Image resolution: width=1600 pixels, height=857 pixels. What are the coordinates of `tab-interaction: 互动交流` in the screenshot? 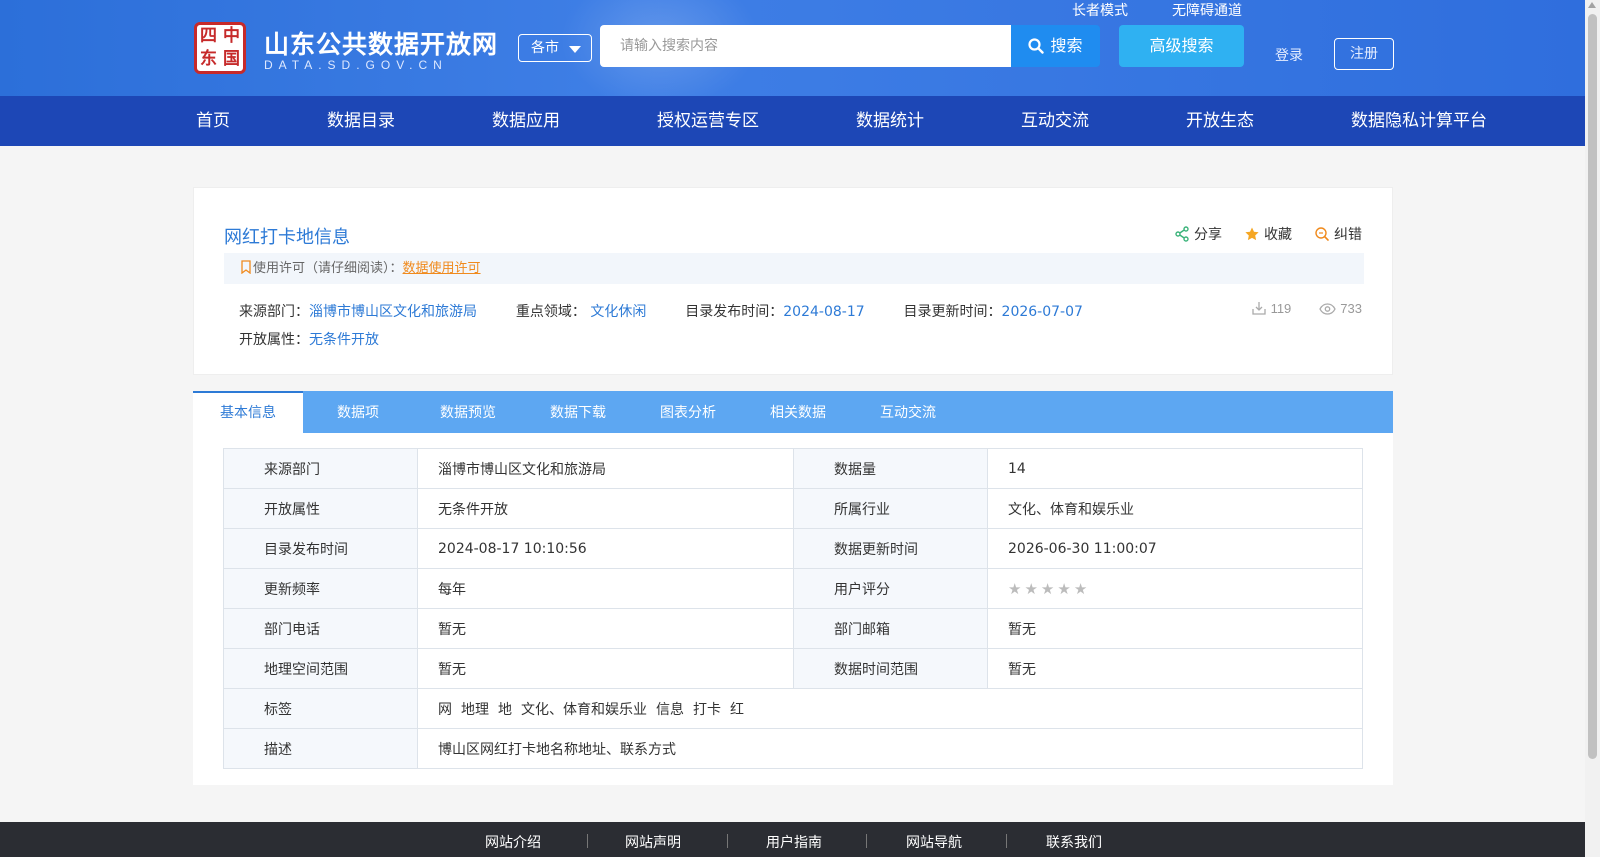 It's located at (908, 412).